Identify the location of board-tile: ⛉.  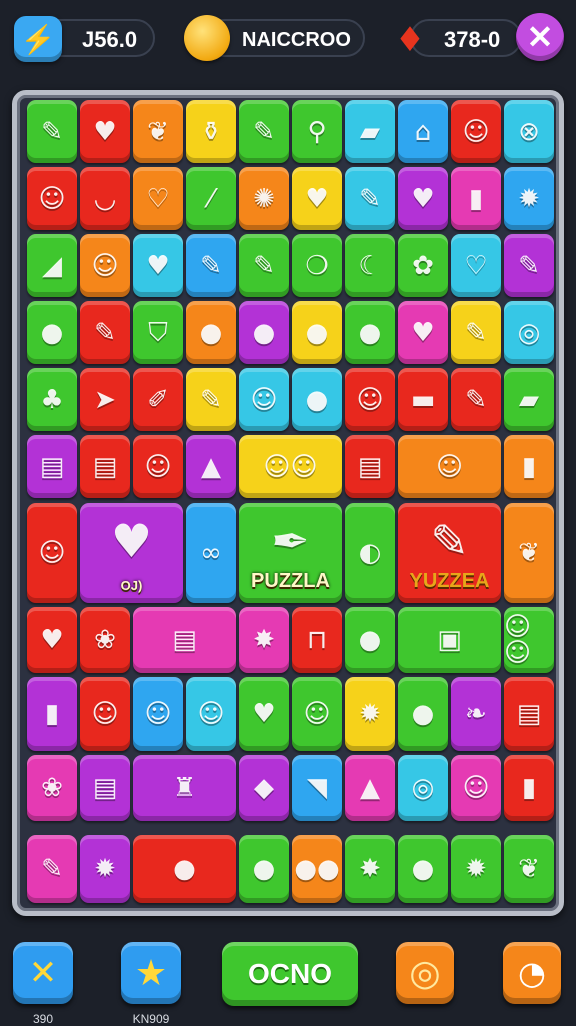
(158, 332).